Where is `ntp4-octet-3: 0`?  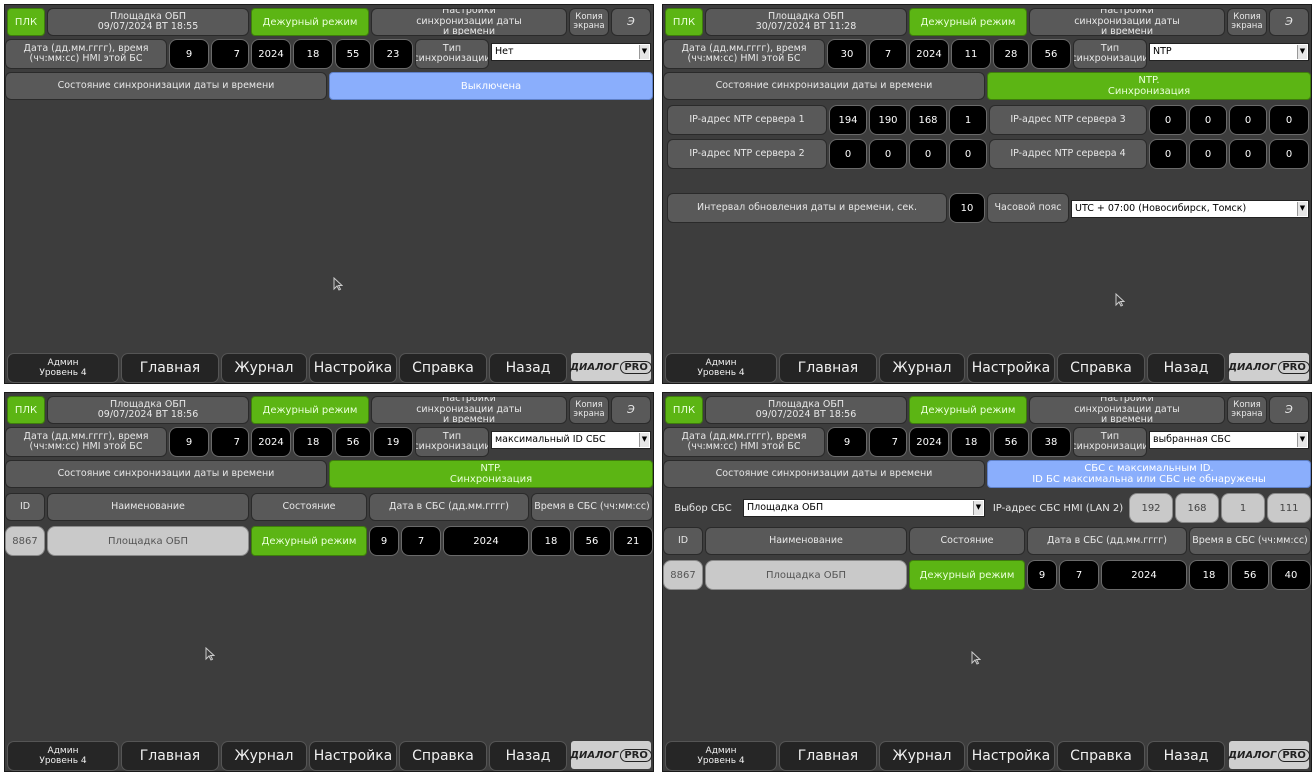 ntp4-octet-3: 0 is located at coordinates (1248, 154).